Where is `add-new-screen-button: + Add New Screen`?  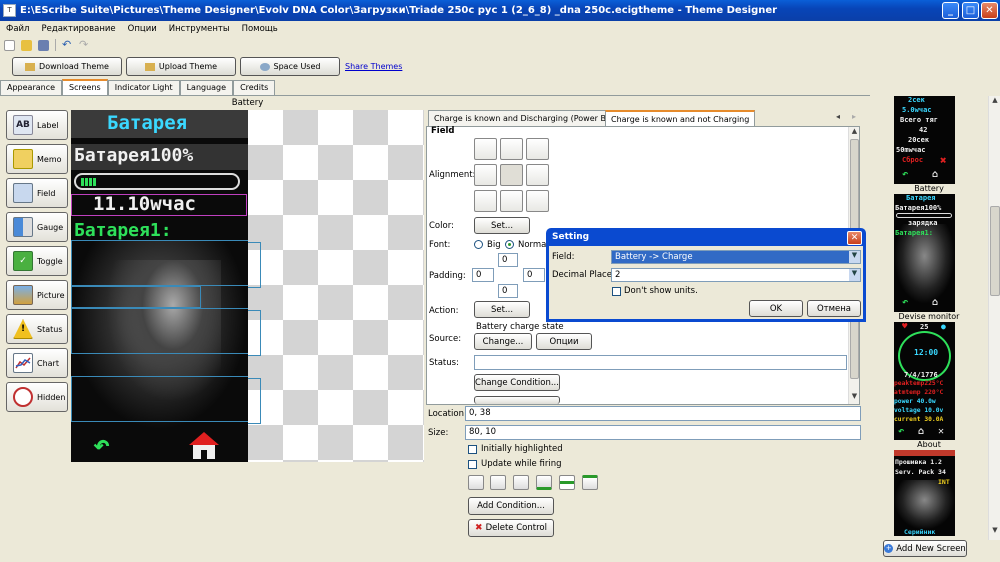 add-new-screen-button: + Add New Screen is located at coordinates (925, 548).